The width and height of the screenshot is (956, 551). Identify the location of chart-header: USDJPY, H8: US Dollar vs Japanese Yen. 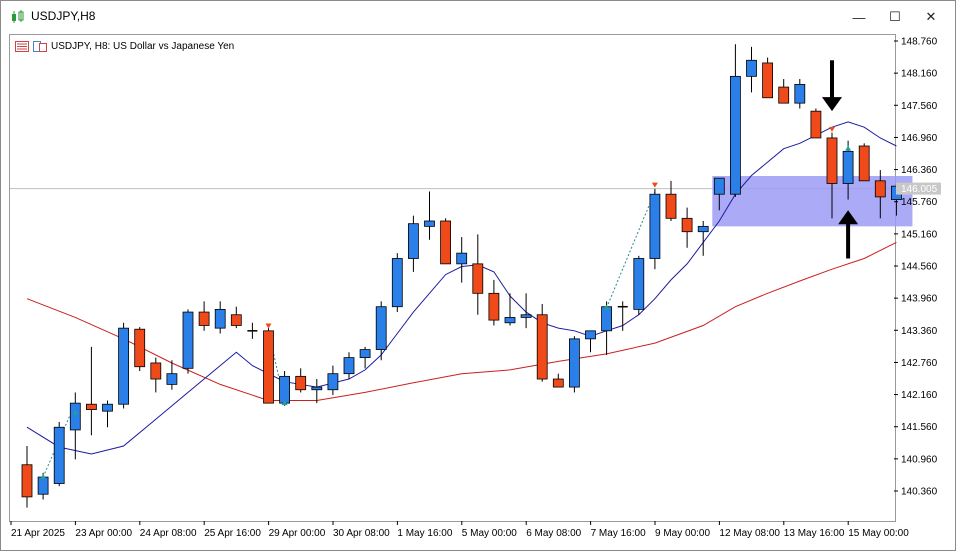
(124, 46).